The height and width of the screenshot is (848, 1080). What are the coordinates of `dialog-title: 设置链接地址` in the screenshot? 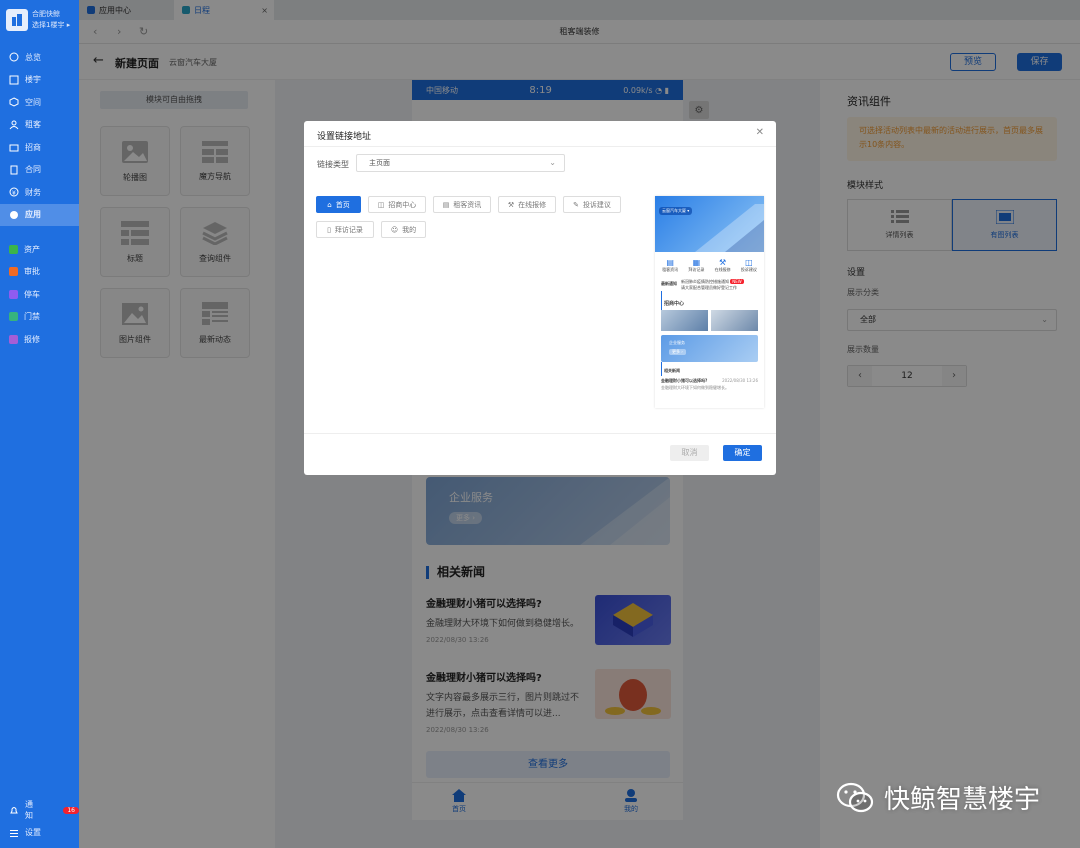 It's located at (344, 137).